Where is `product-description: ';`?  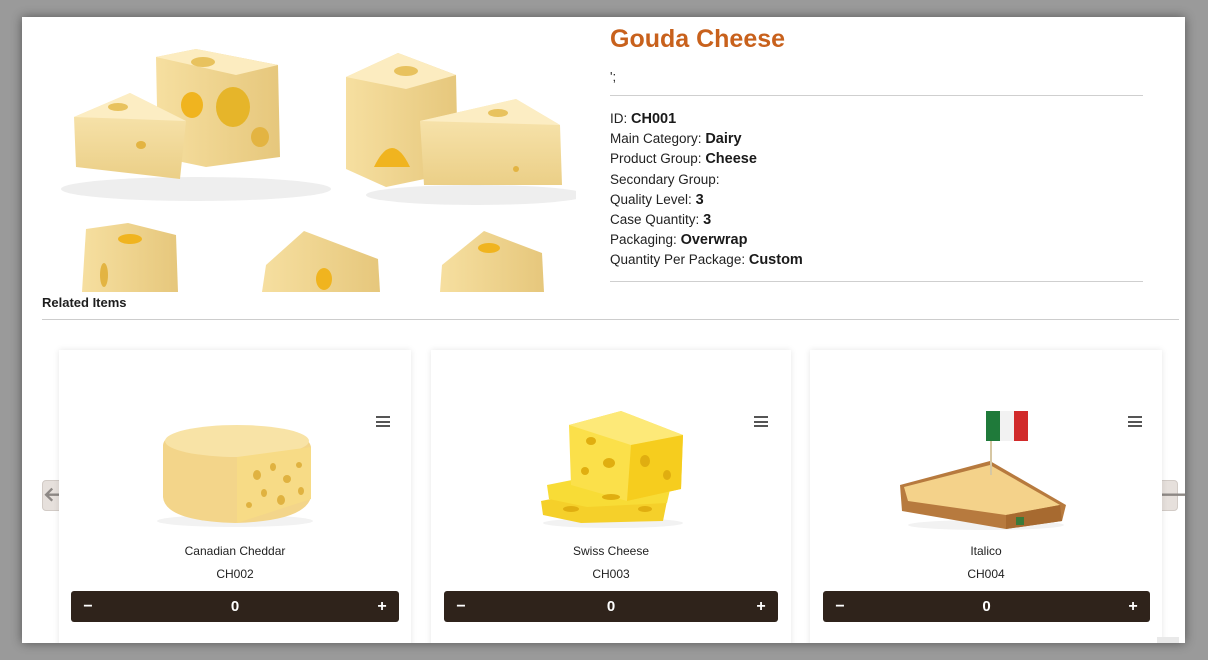
product-description: '; is located at coordinates (613, 76).